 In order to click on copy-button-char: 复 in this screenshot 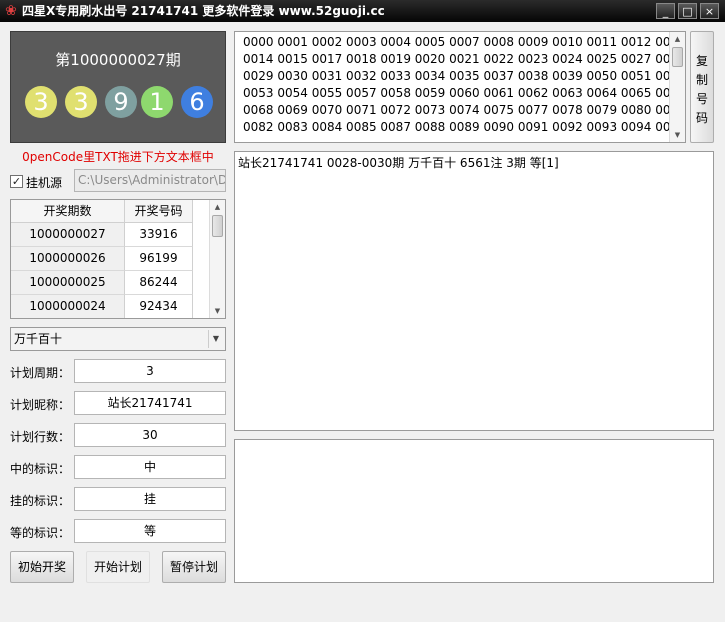, I will do `click(701, 61)`.